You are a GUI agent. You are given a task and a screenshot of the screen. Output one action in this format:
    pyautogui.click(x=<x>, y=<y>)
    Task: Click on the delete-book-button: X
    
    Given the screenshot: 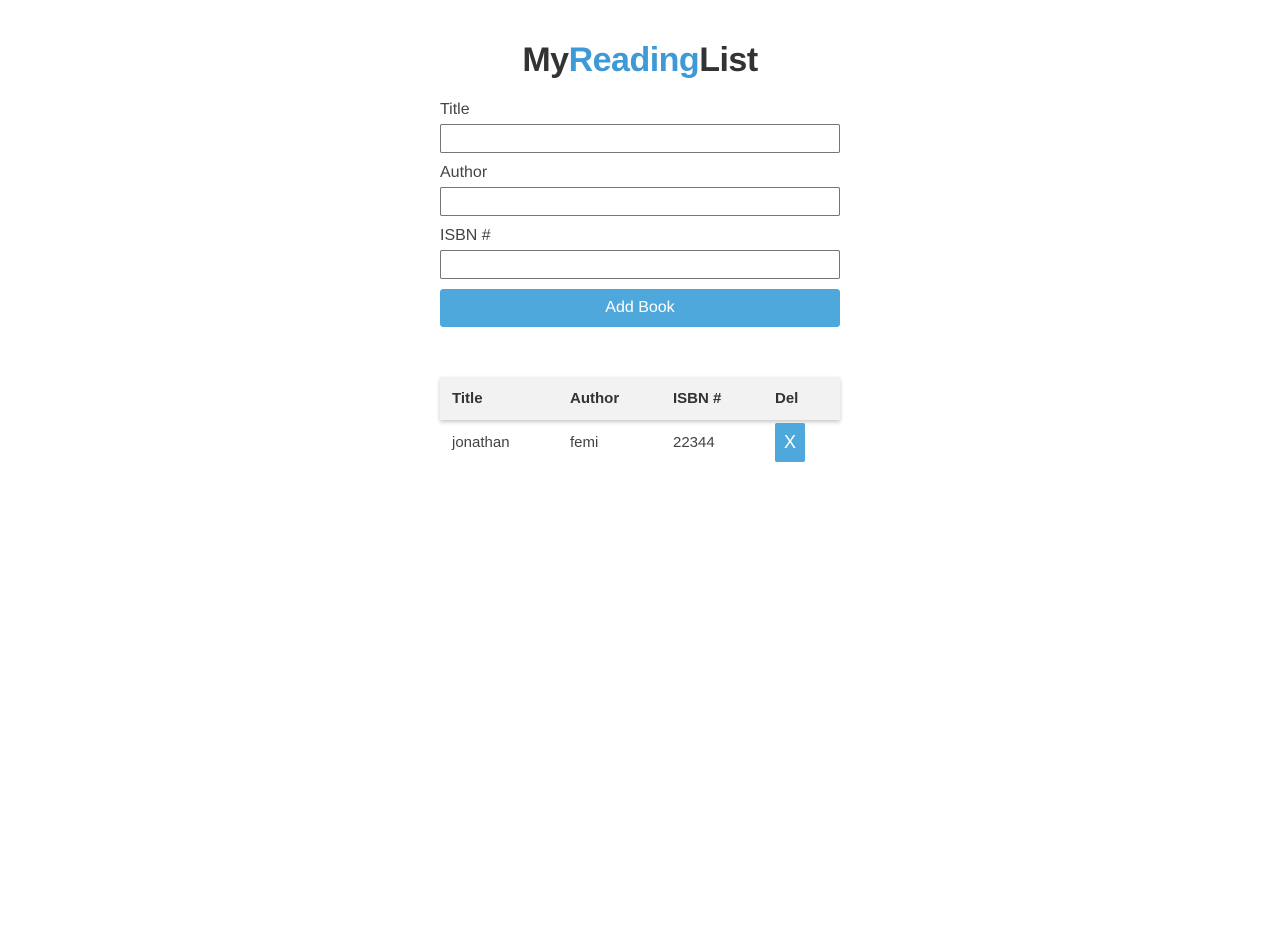 What is the action you would take?
    pyautogui.click(x=790, y=442)
    